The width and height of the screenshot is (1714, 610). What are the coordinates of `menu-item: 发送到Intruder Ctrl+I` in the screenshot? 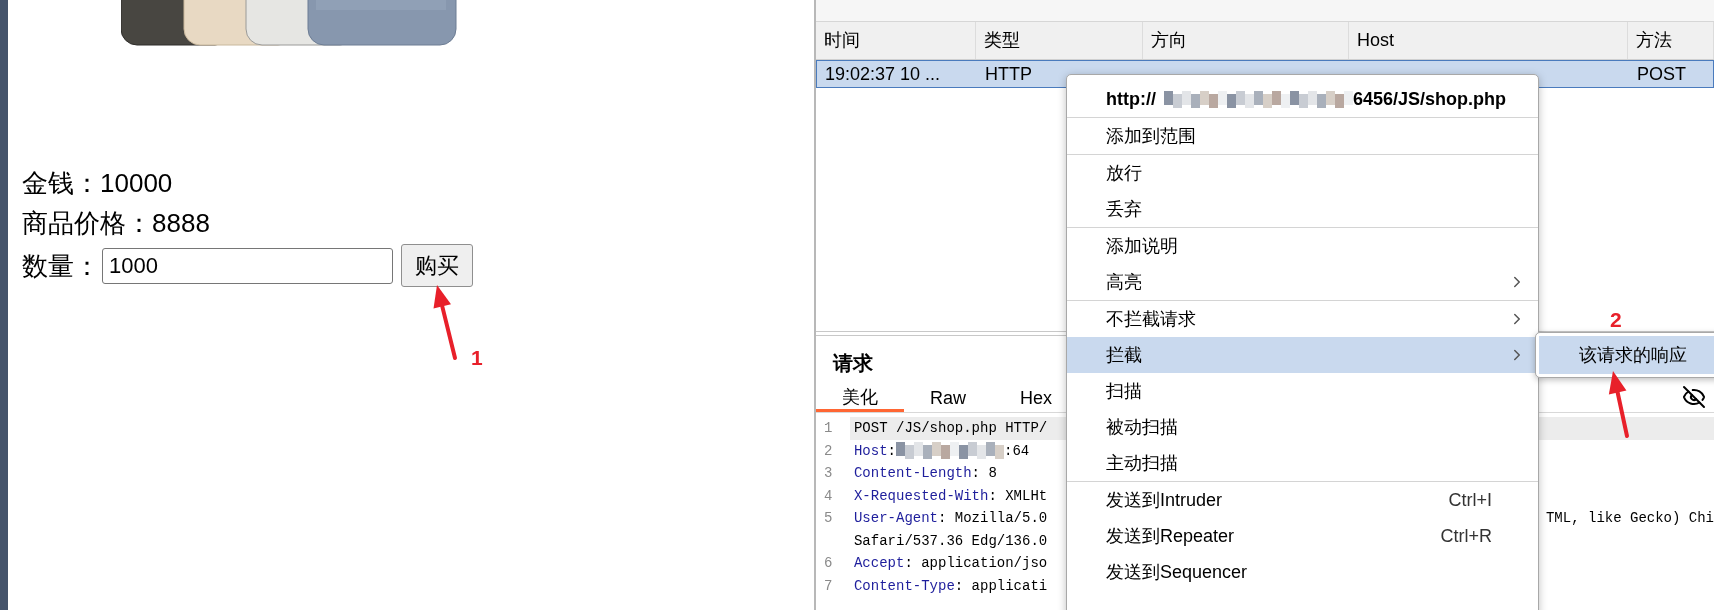 It's located at (1302, 500).